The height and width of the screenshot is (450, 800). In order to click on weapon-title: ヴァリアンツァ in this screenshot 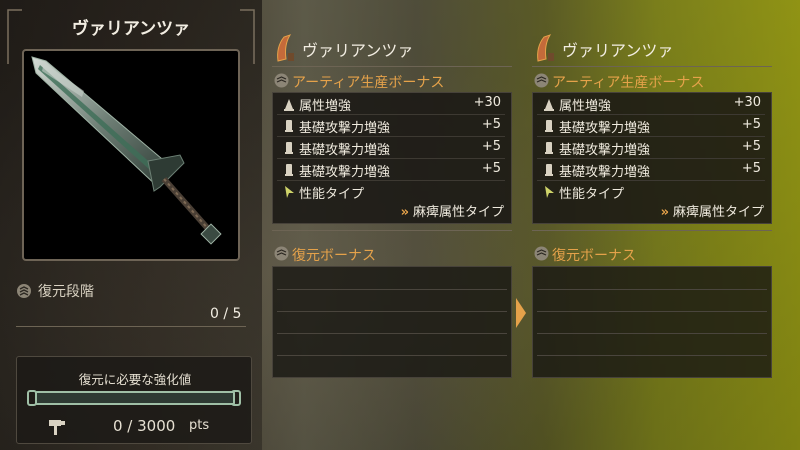, I will do `click(131, 29)`.